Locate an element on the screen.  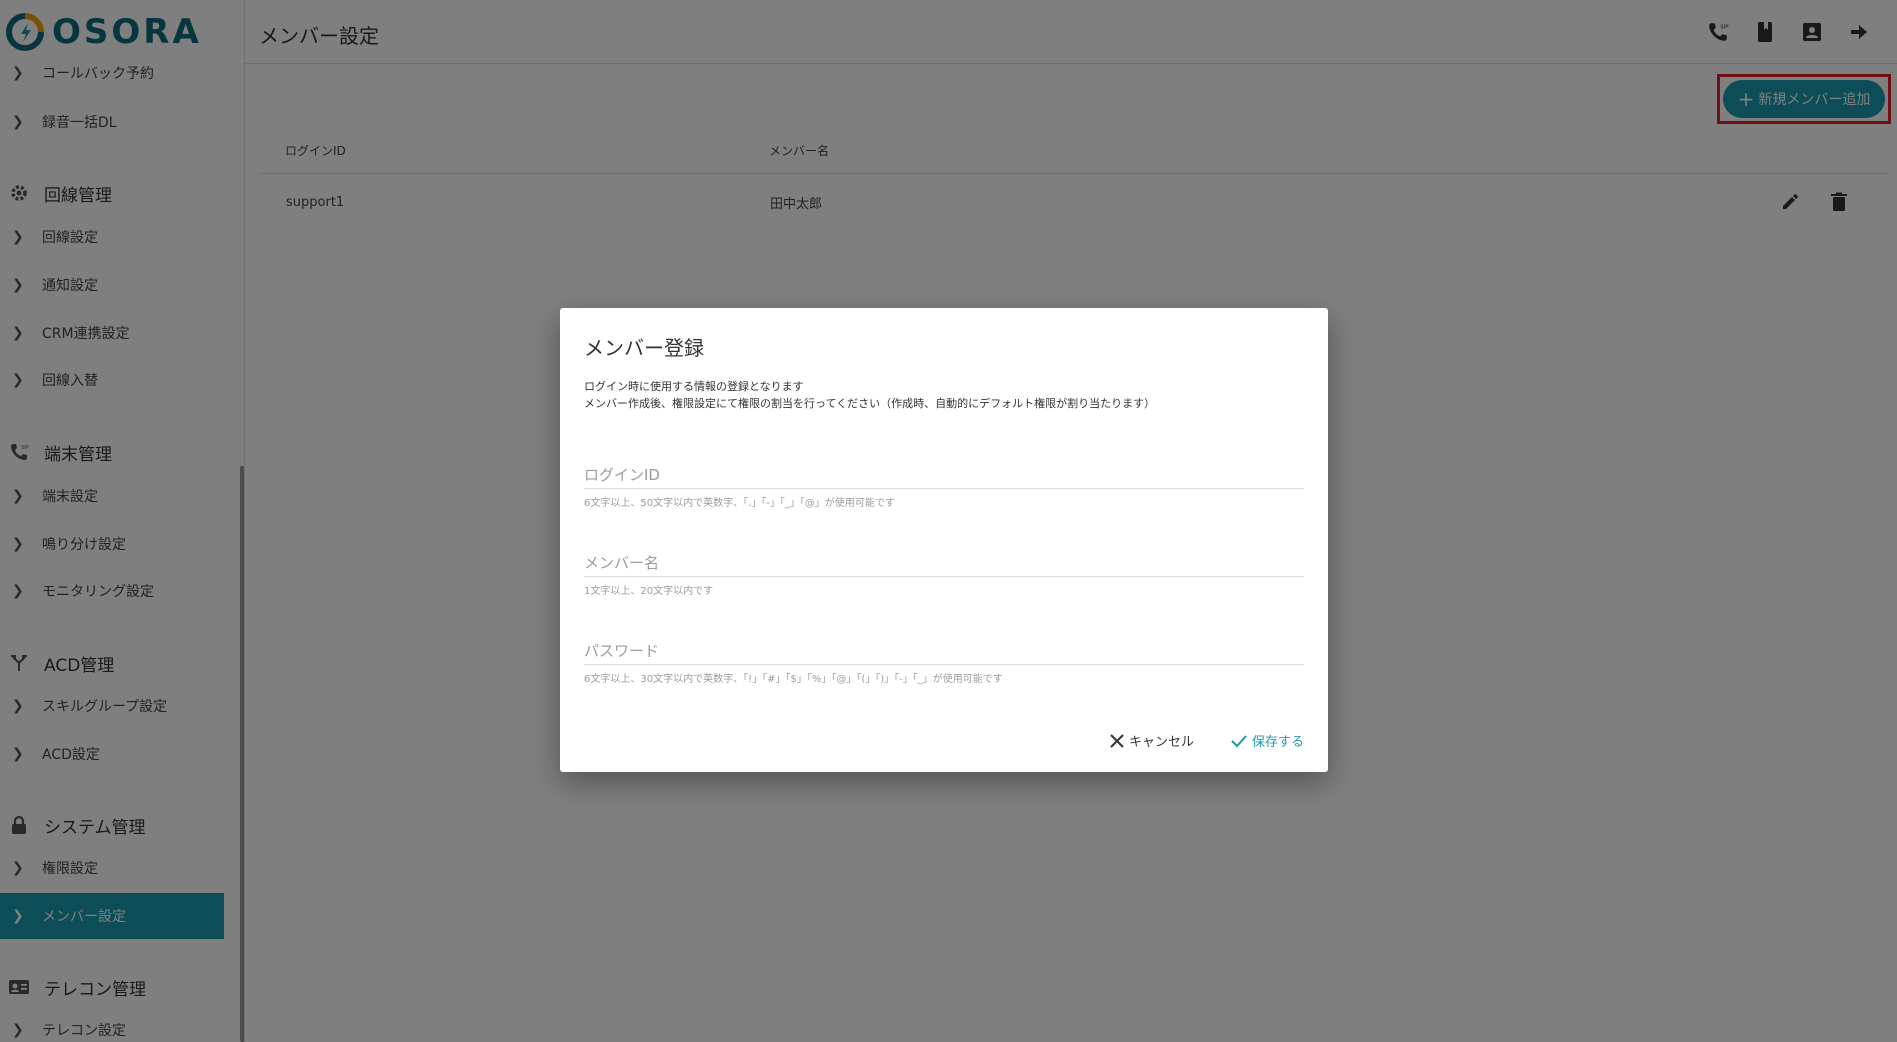
close-icon is located at coordinates (1117, 741).